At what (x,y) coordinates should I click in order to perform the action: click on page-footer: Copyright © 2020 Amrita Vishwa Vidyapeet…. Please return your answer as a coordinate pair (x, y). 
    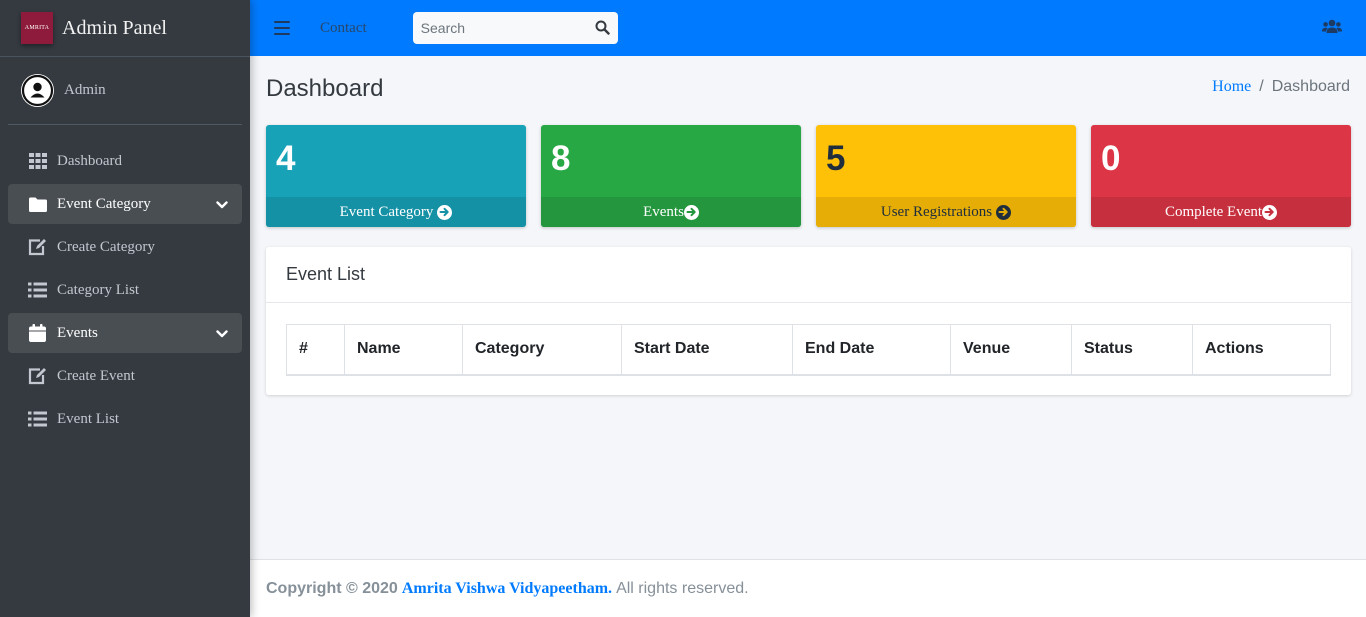
    Looking at the image, I should click on (808, 588).